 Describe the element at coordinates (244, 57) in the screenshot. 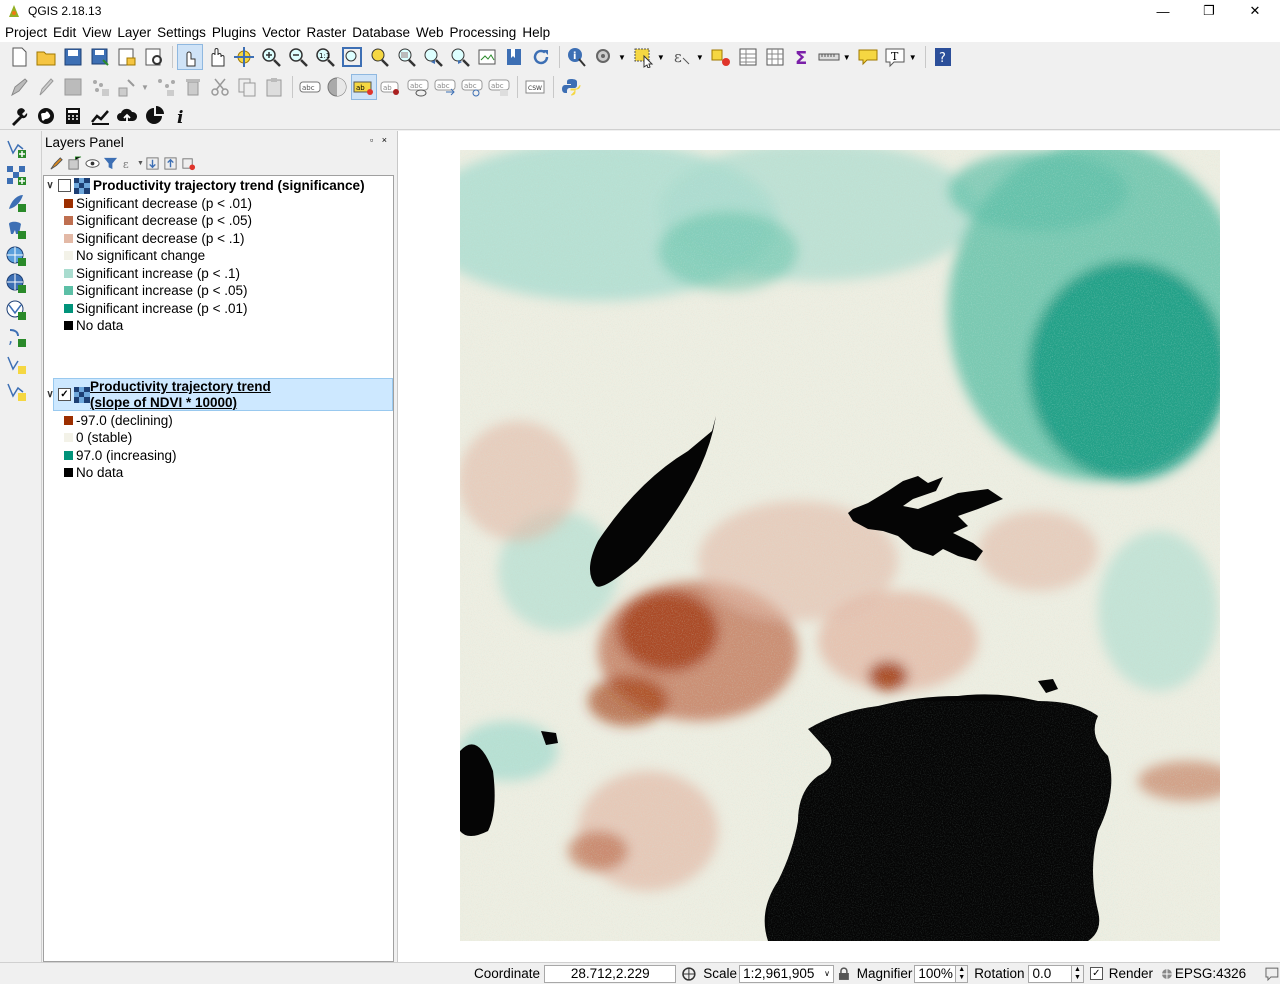

I see `pan-to-selection-icon` at that location.